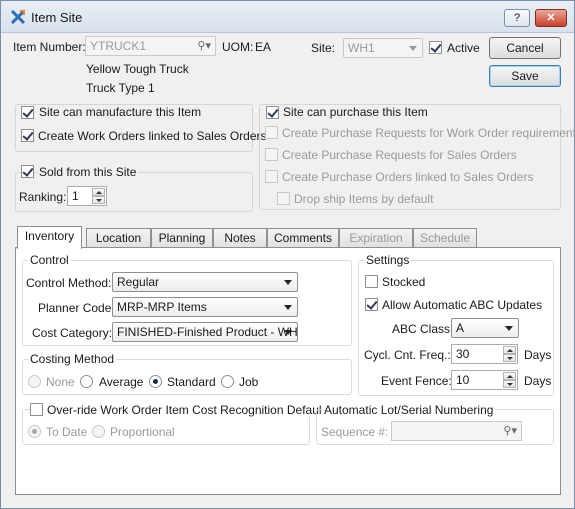 This screenshot has height=509, width=575. I want to click on stocked-checkbox, so click(371, 281).